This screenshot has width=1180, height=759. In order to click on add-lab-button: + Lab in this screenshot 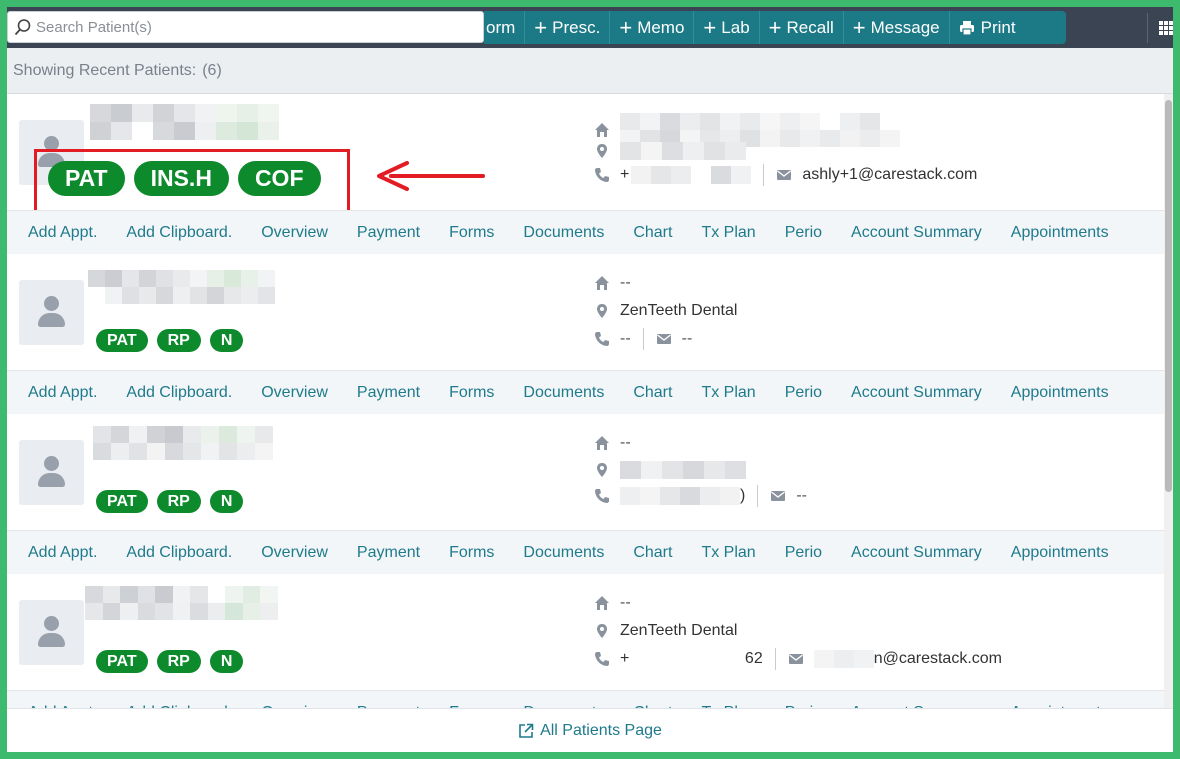, I will do `click(727, 27)`.